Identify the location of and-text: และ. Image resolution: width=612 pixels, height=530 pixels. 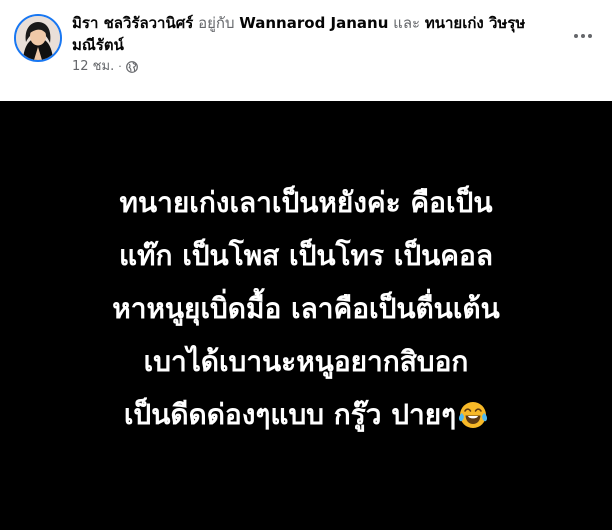
(406, 23).